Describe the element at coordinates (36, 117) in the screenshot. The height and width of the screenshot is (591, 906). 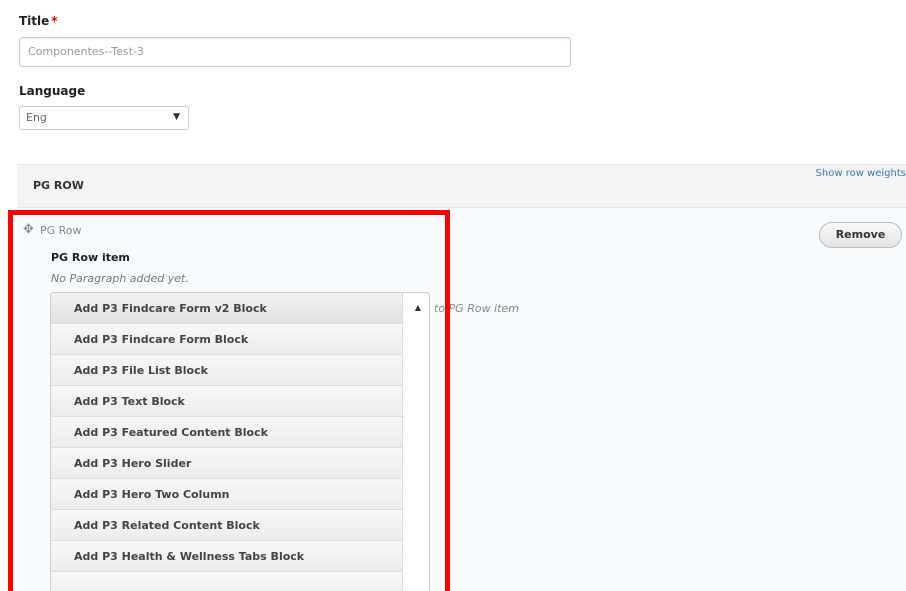
I see `language-value: Eng` at that location.